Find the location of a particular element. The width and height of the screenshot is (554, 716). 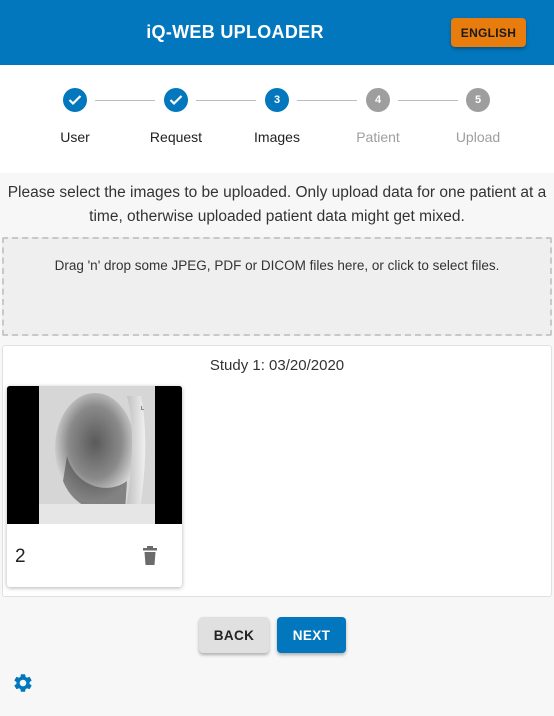

step-label: Request is located at coordinates (176, 137).